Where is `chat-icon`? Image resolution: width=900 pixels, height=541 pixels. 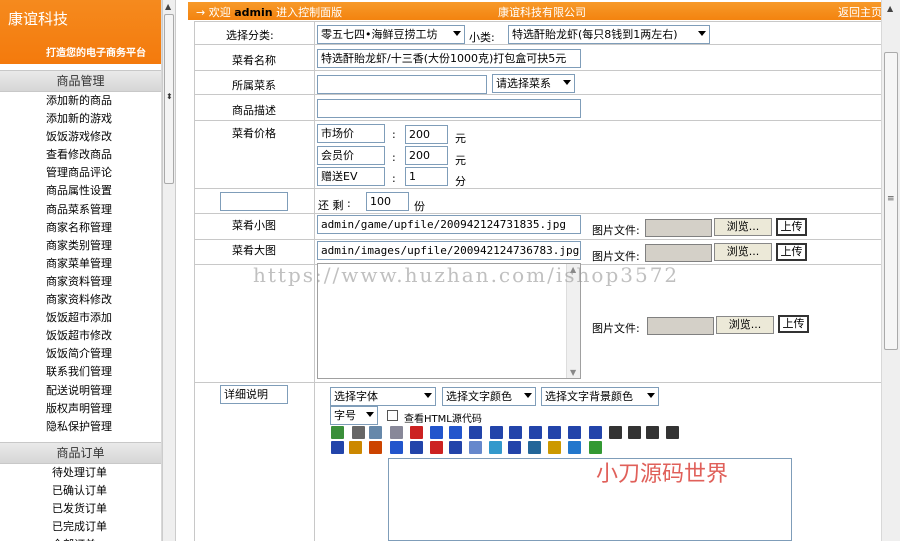
chat-icon is located at coordinates (574, 447).